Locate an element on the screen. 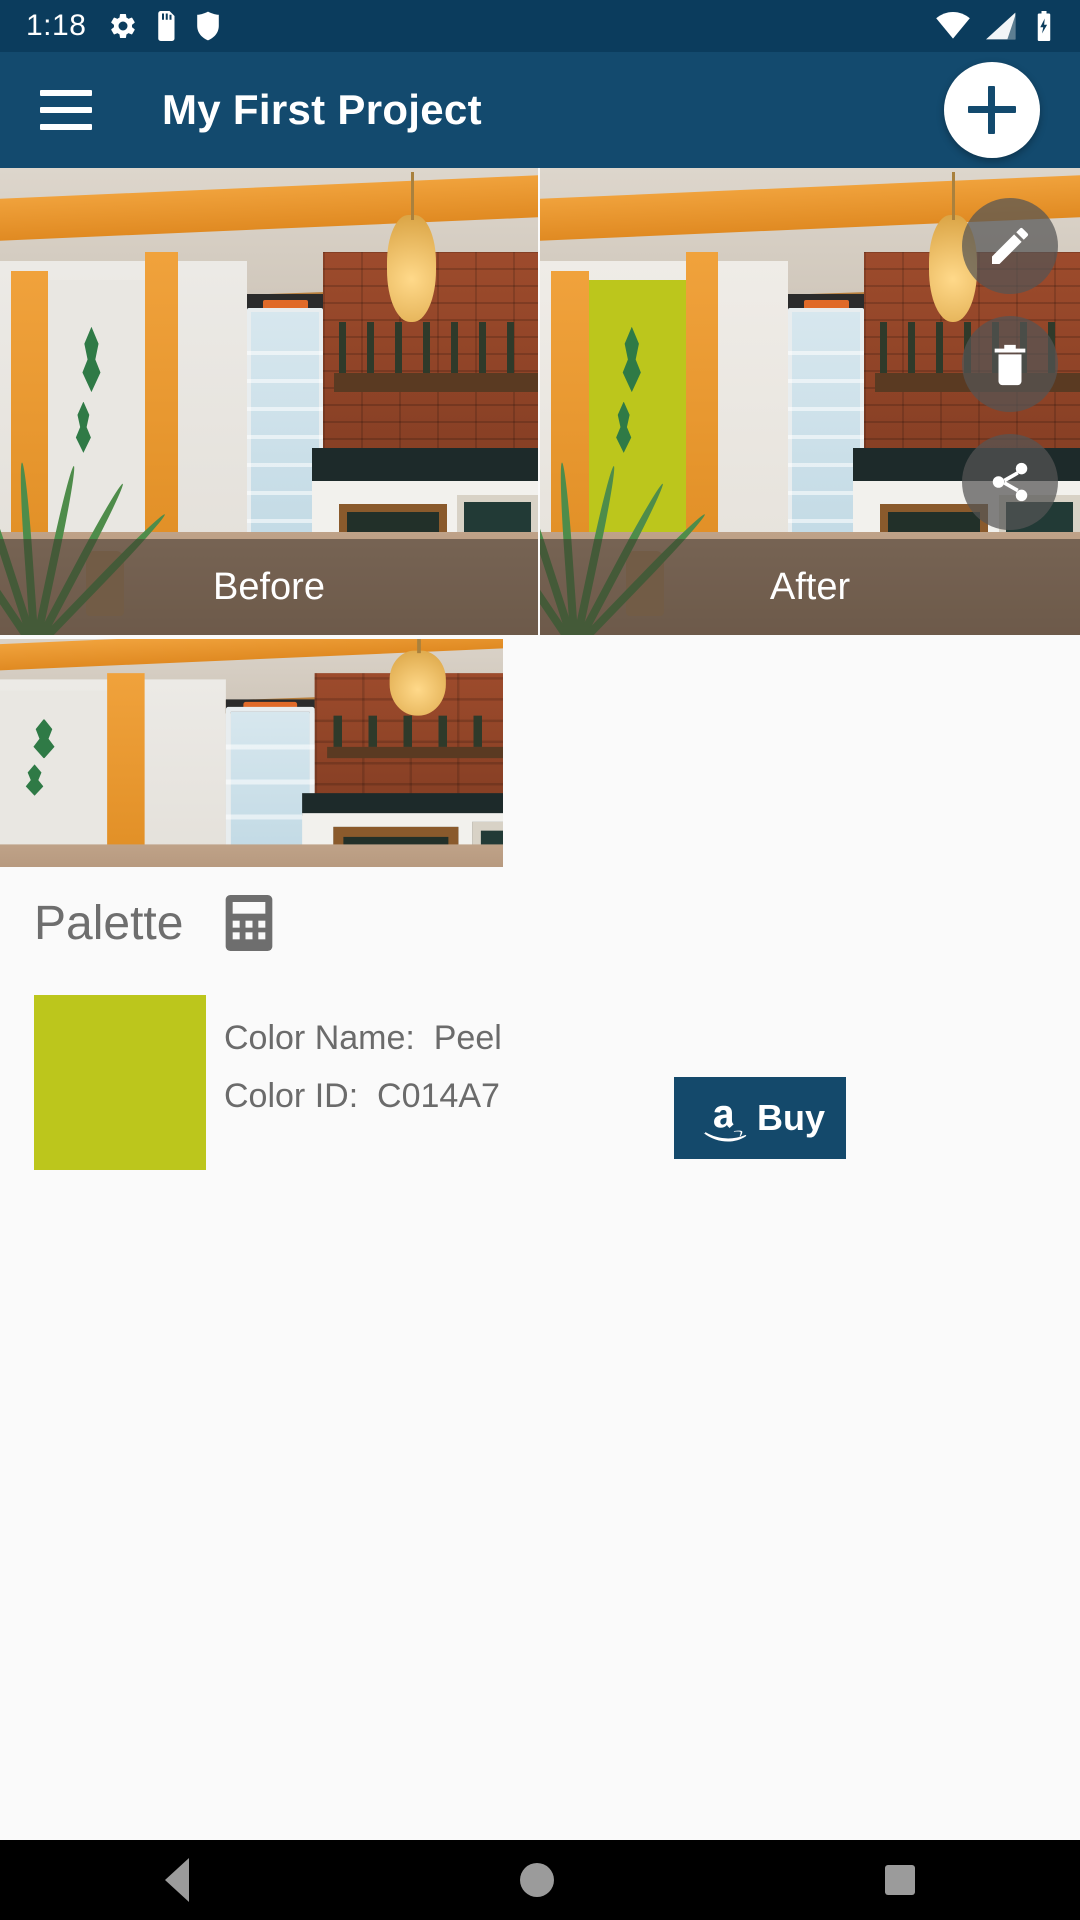 The image size is (1080, 1920). delete-button is located at coordinates (1010, 364).